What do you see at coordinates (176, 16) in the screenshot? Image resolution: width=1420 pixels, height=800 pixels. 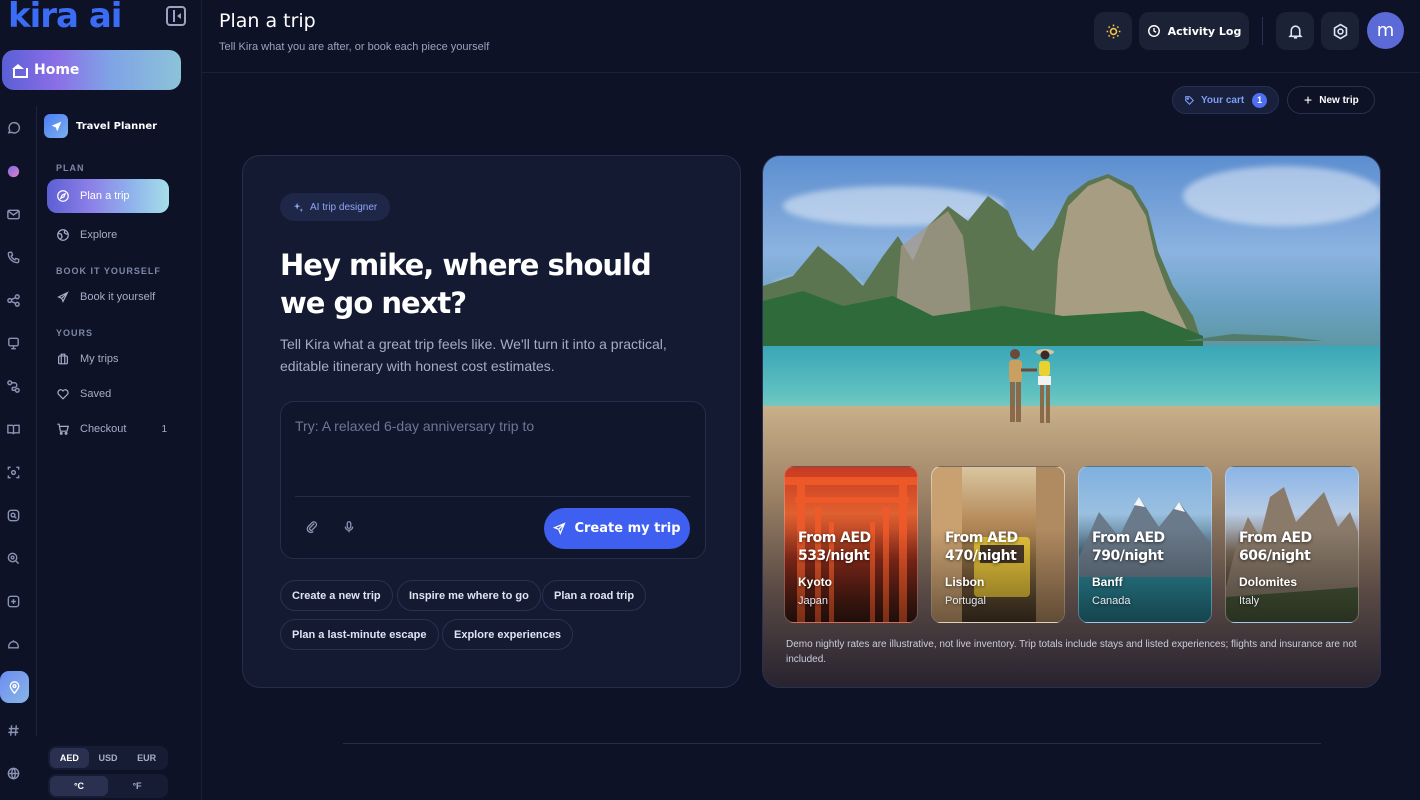 I see `collapse-sidebar-icon` at bounding box center [176, 16].